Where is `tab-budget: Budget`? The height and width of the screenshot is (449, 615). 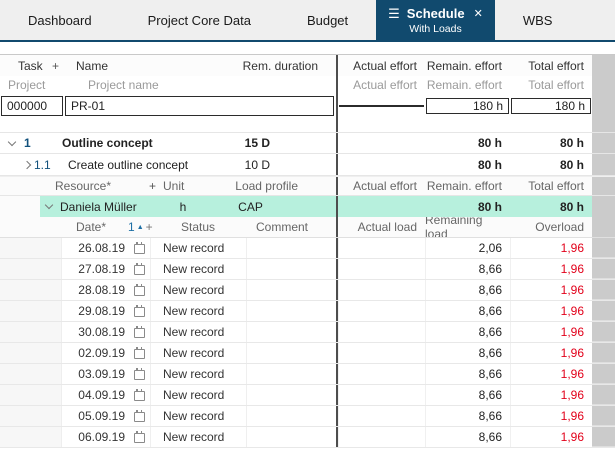 tab-budget: Budget is located at coordinates (327, 20).